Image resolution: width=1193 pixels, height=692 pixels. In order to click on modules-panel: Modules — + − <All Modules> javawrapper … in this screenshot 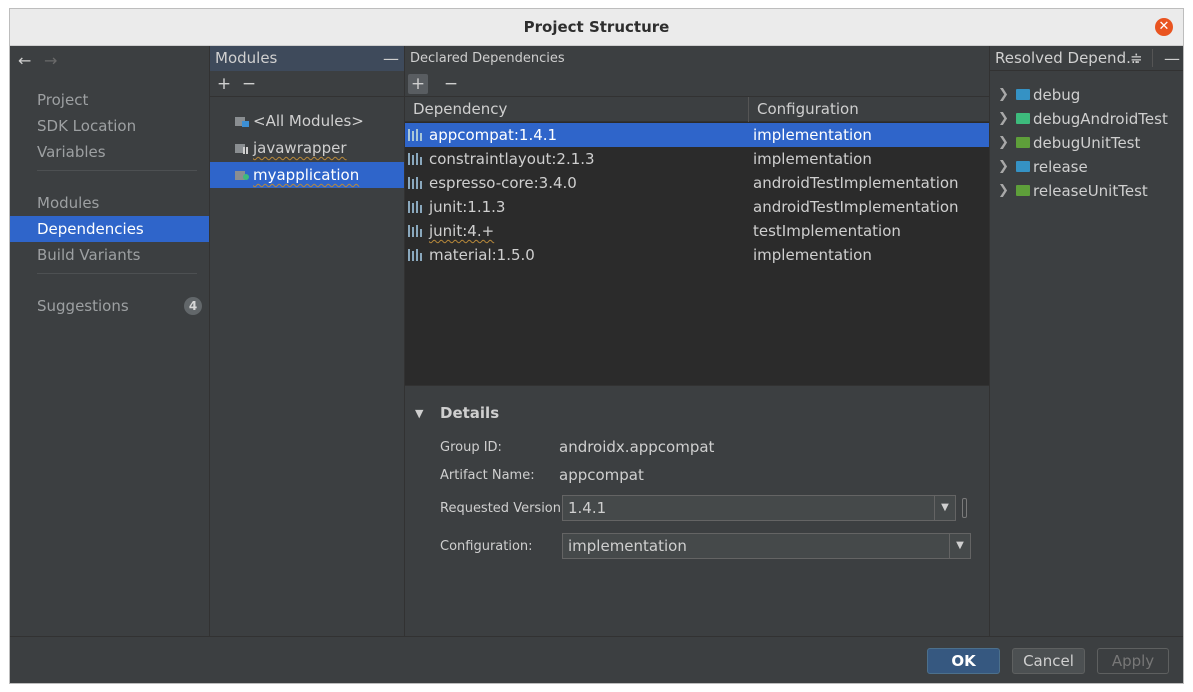, I will do `click(307, 341)`.